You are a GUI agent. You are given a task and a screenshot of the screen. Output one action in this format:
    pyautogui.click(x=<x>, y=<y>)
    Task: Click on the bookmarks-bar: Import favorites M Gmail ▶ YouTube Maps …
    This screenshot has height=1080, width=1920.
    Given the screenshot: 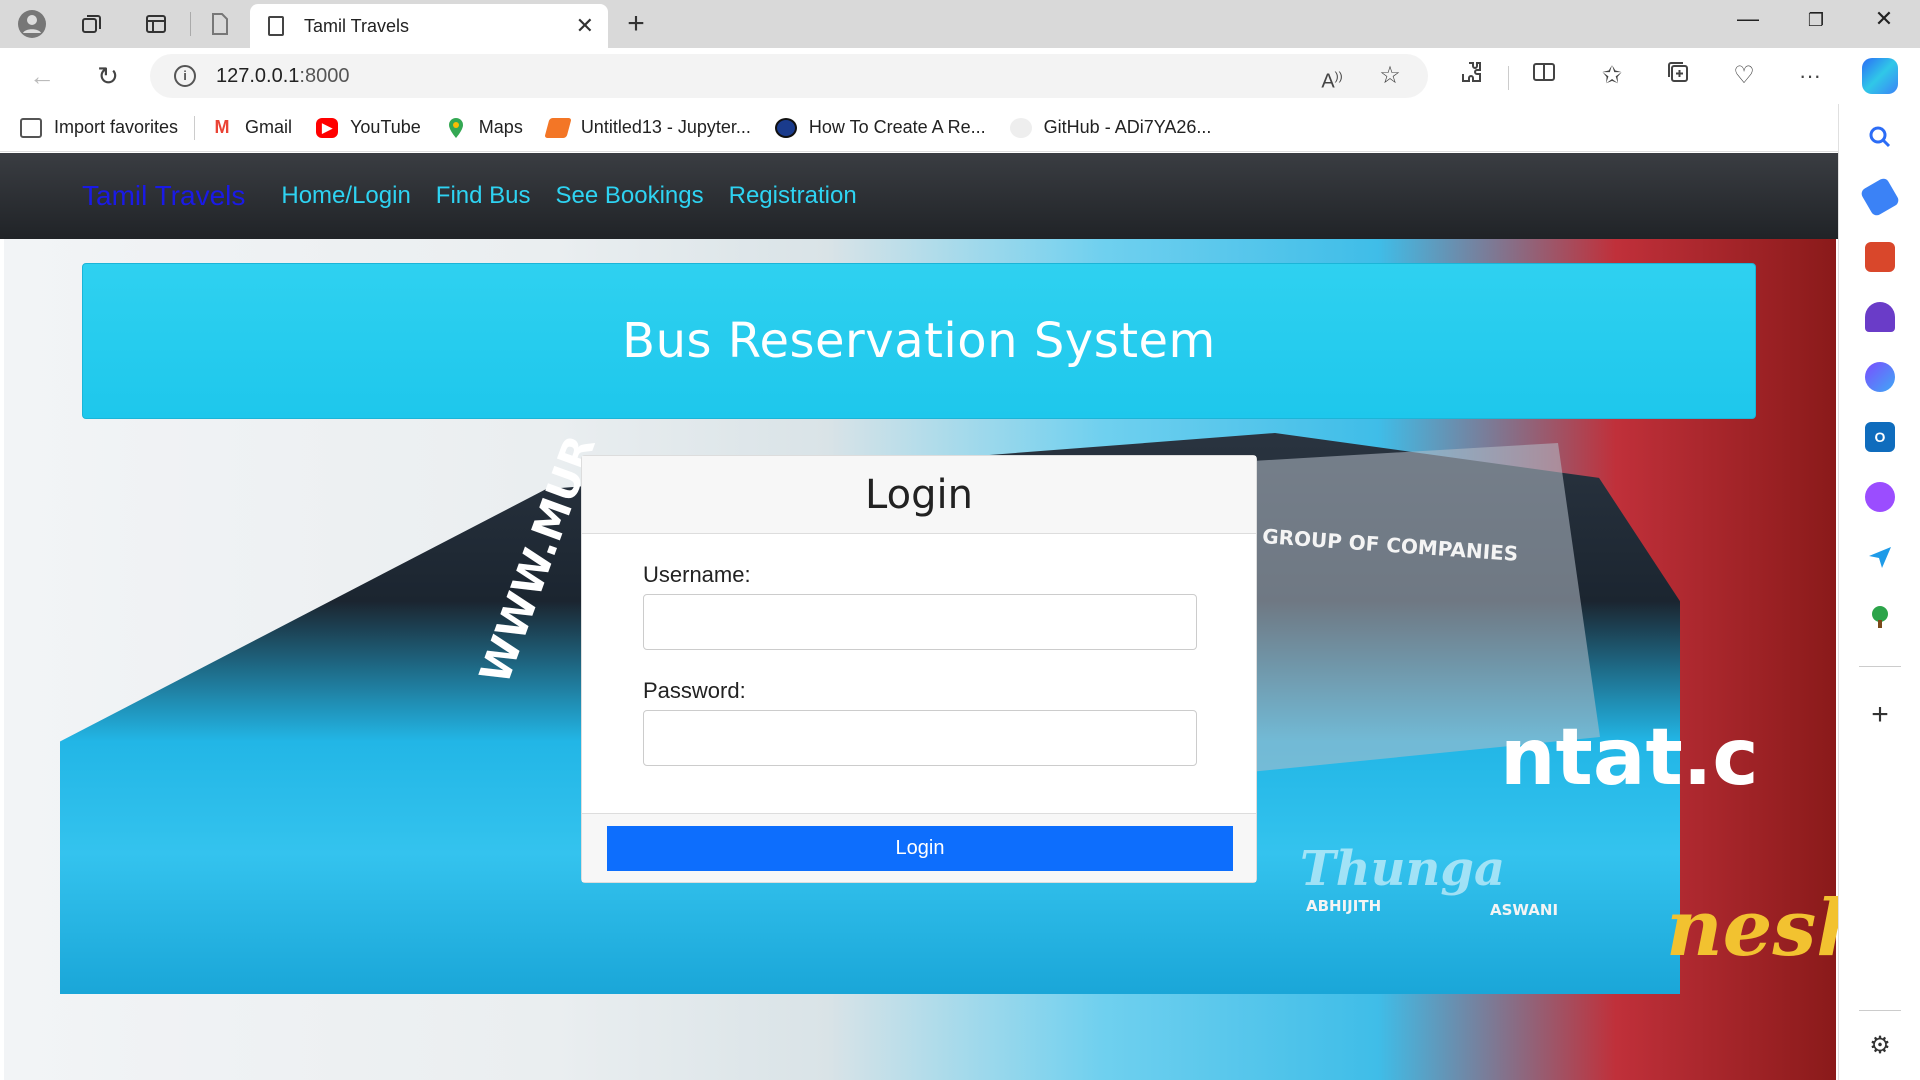 What is the action you would take?
    pyautogui.click(x=919, y=128)
    